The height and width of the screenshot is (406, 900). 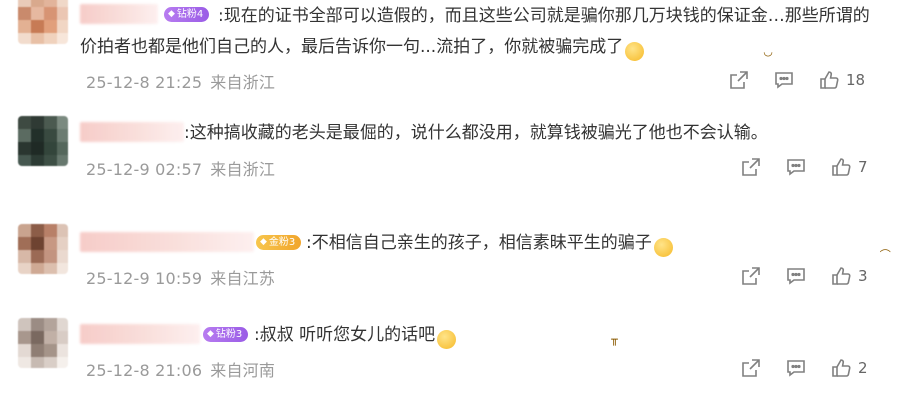 I want to click on comment-text-content: :不相信自己亲生的孩子，相信素昧平生的骗子, so click(x=479, y=243).